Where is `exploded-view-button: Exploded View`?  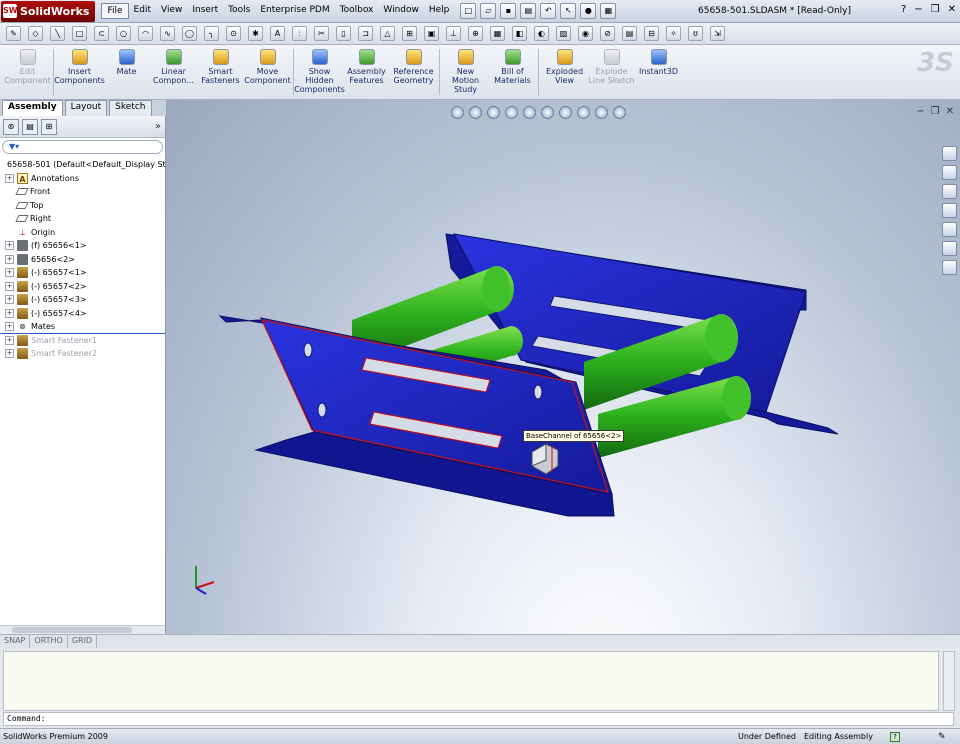 exploded-view-button: Exploded View is located at coordinates (564, 72).